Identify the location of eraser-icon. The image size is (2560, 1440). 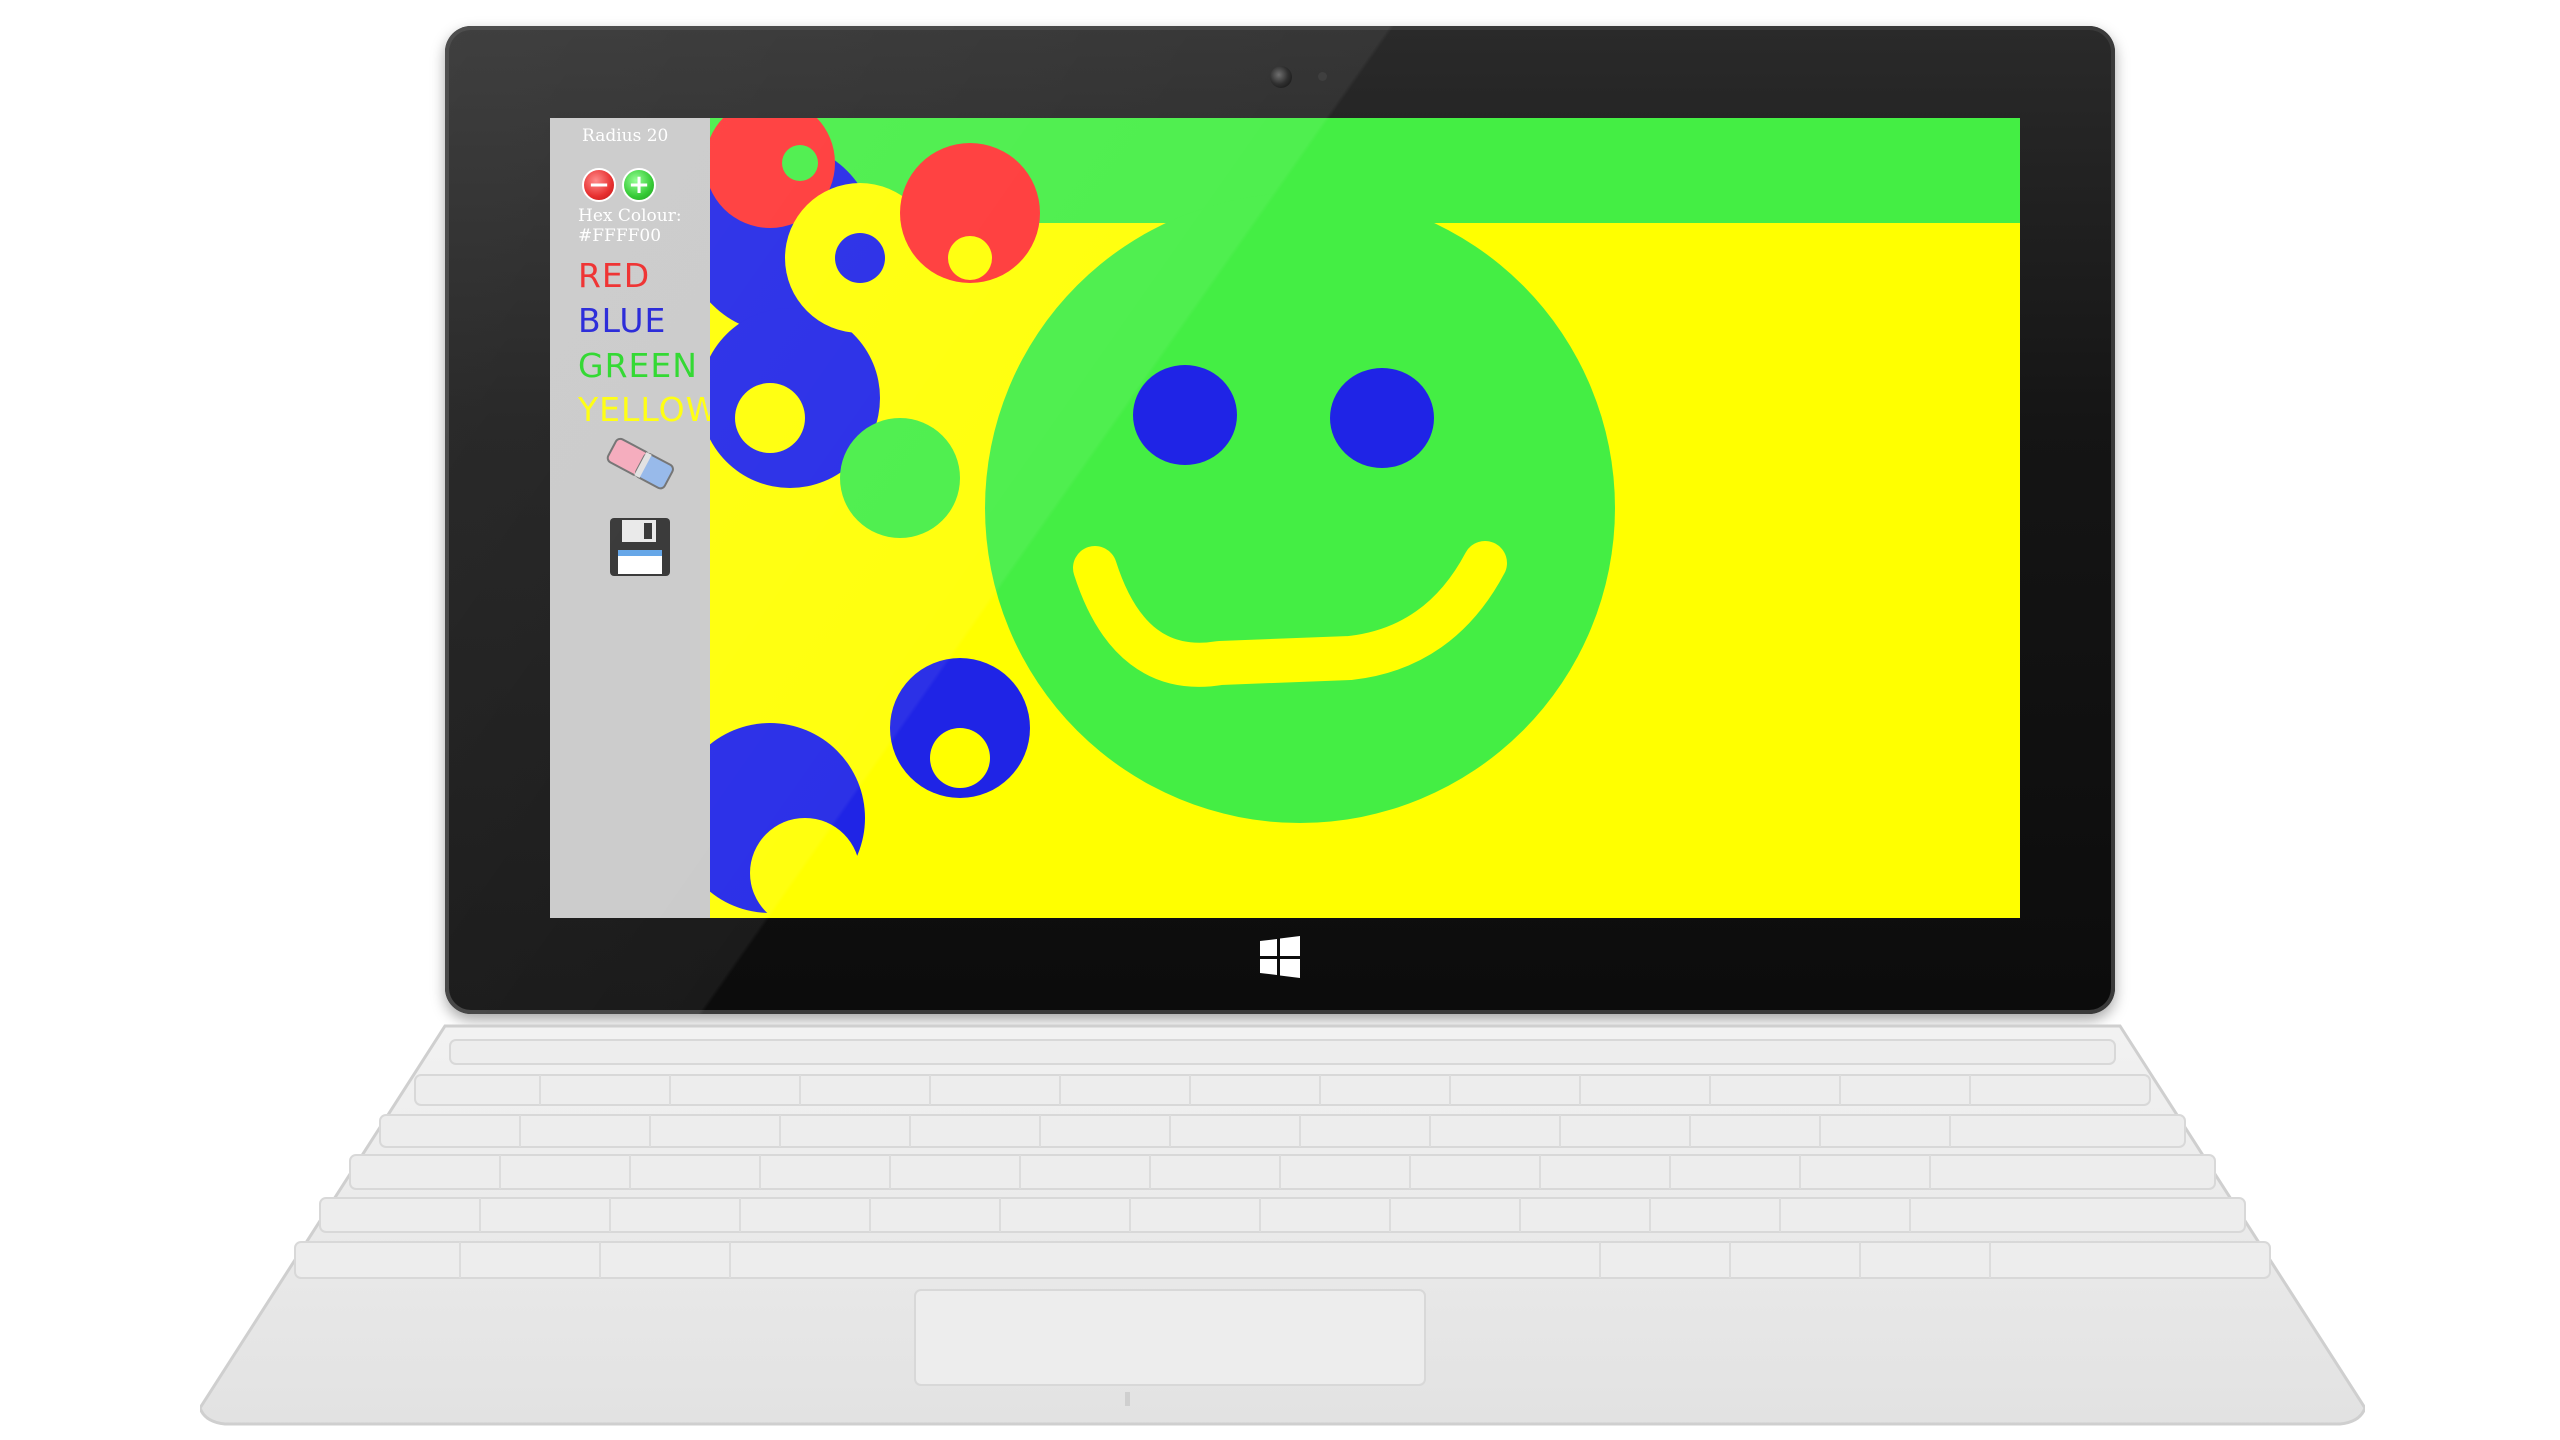
(639, 464).